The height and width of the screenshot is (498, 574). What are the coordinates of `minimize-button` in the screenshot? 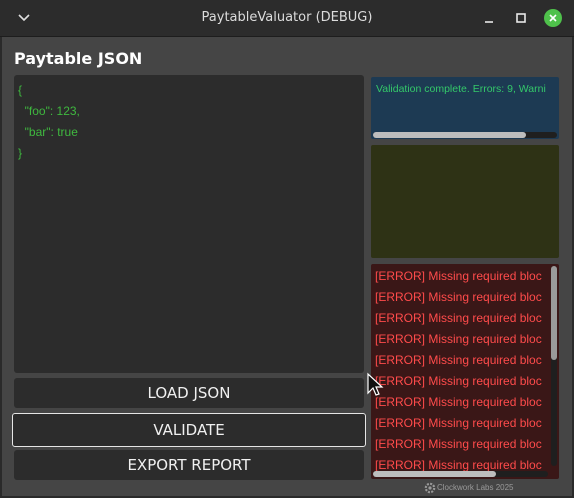 It's located at (489, 18).